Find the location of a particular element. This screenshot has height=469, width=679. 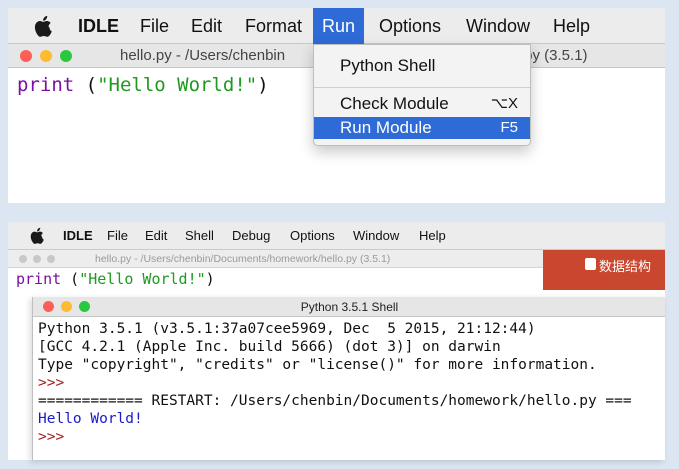

menu-item-label: Run Module is located at coordinates (386, 127).